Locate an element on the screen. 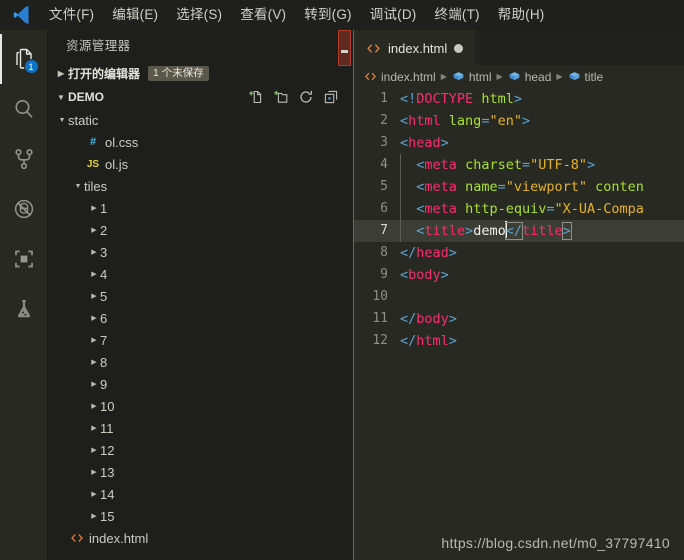  tree-folder-row: ▶ 4 is located at coordinates (200, 274).